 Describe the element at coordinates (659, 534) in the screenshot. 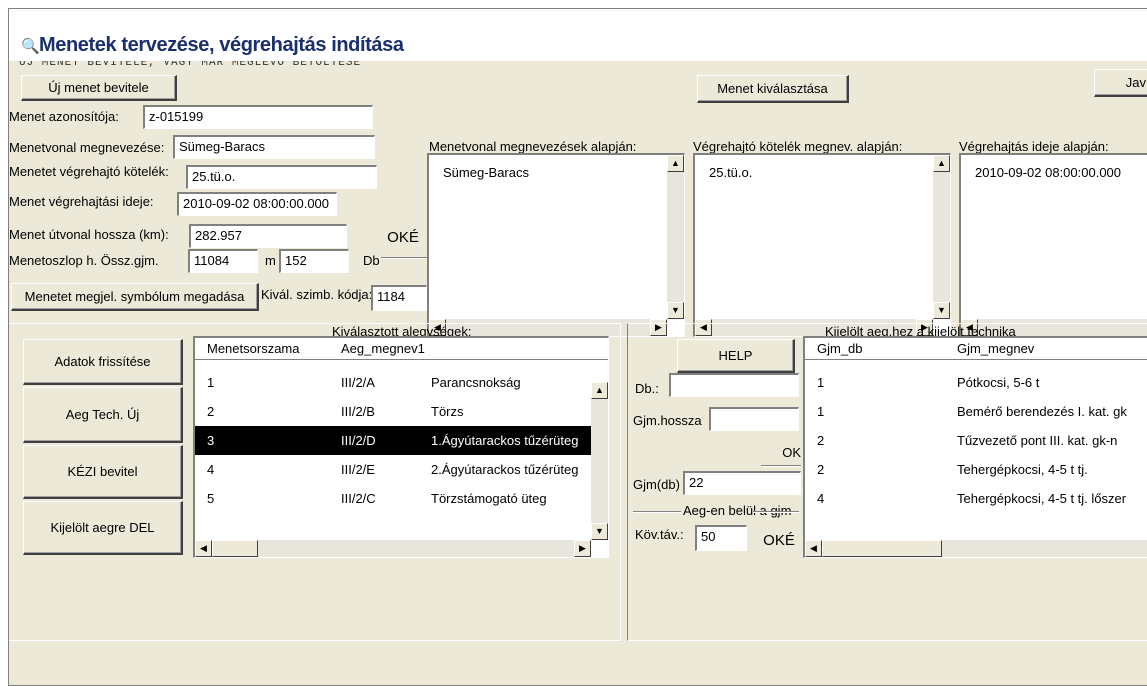

I see `distance-label: Köv.táv.:` at that location.